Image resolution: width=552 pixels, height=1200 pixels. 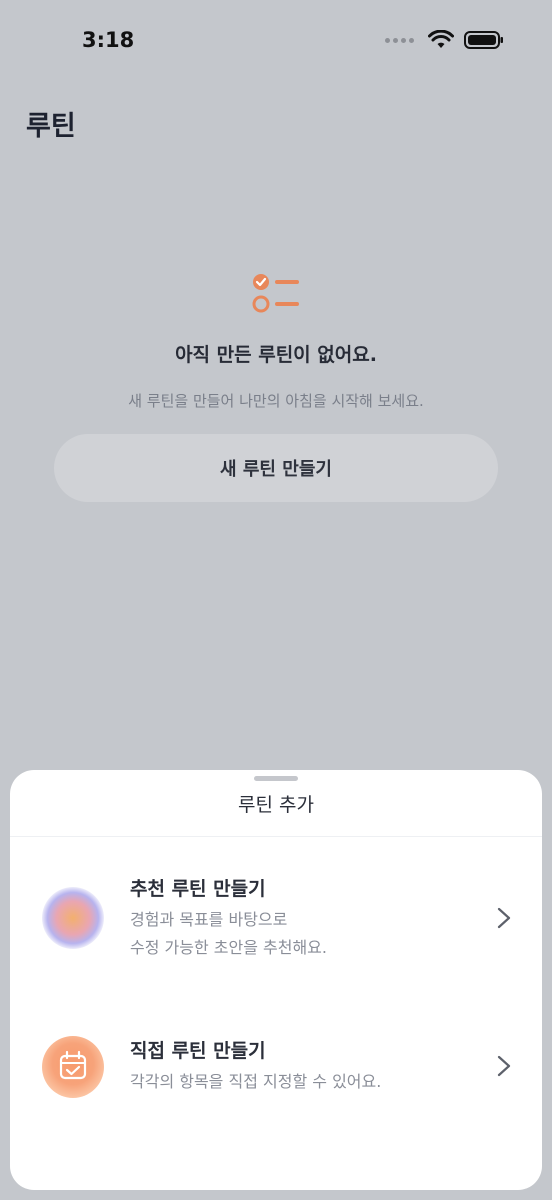 I want to click on cellular-signal-icon, so click(x=399, y=40).